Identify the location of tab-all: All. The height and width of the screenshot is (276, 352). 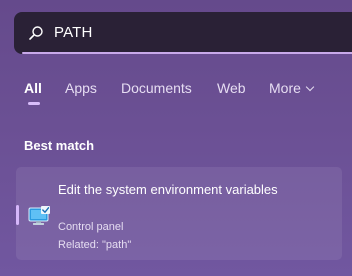
(33, 88).